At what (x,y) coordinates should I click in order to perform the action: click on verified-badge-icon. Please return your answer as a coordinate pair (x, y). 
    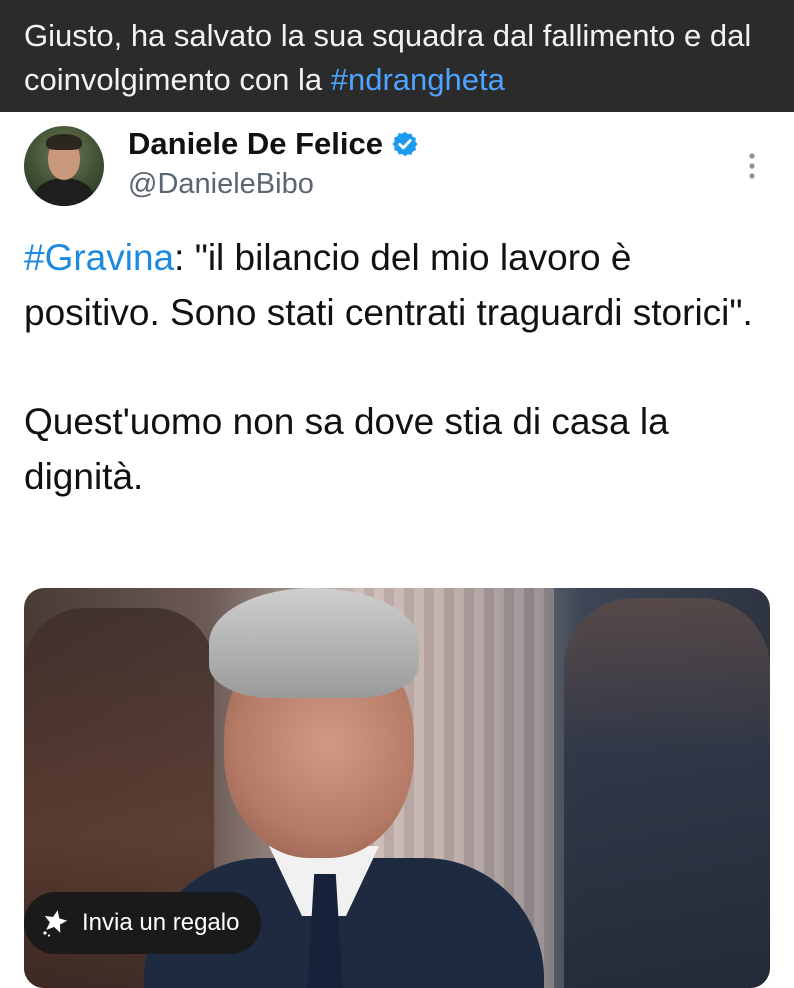
    Looking at the image, I should click on (405, 144).